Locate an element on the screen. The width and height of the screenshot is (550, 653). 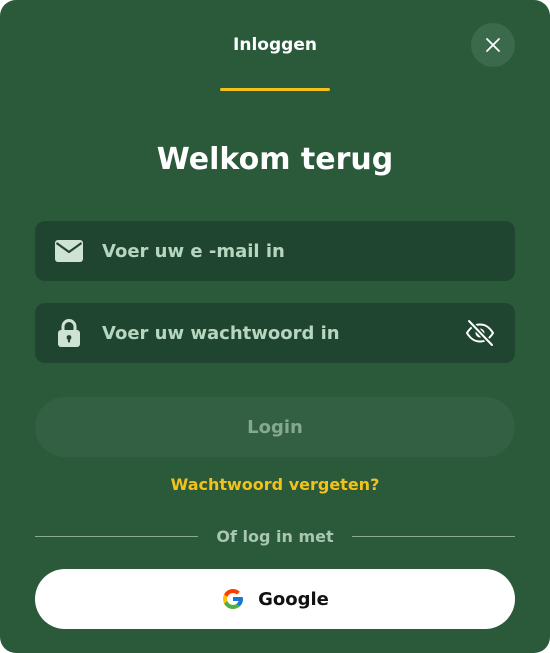
login-button: Login is located at coordinates (275, 427).